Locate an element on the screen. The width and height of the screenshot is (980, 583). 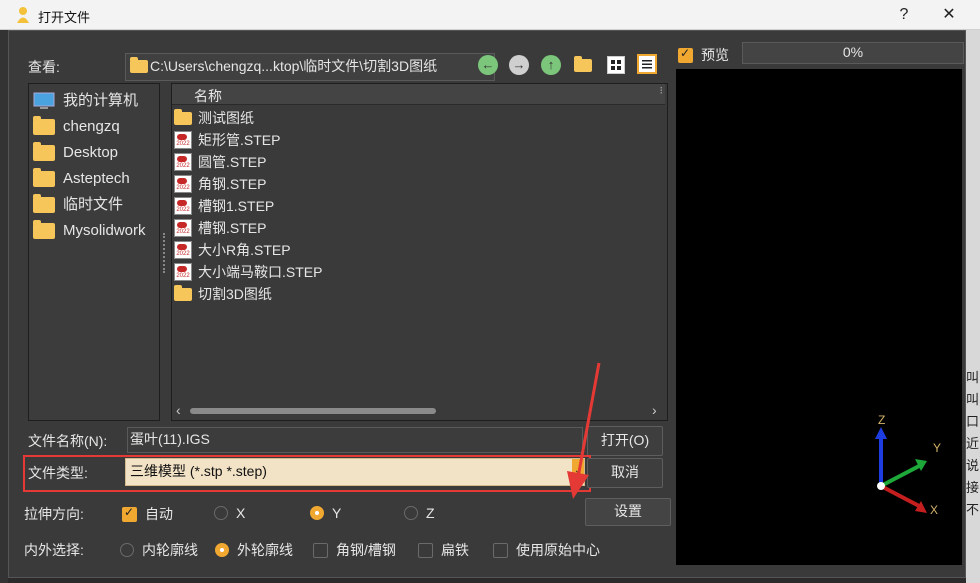
column-header: 名称 ⁝ is located at coordinates (418, 94).